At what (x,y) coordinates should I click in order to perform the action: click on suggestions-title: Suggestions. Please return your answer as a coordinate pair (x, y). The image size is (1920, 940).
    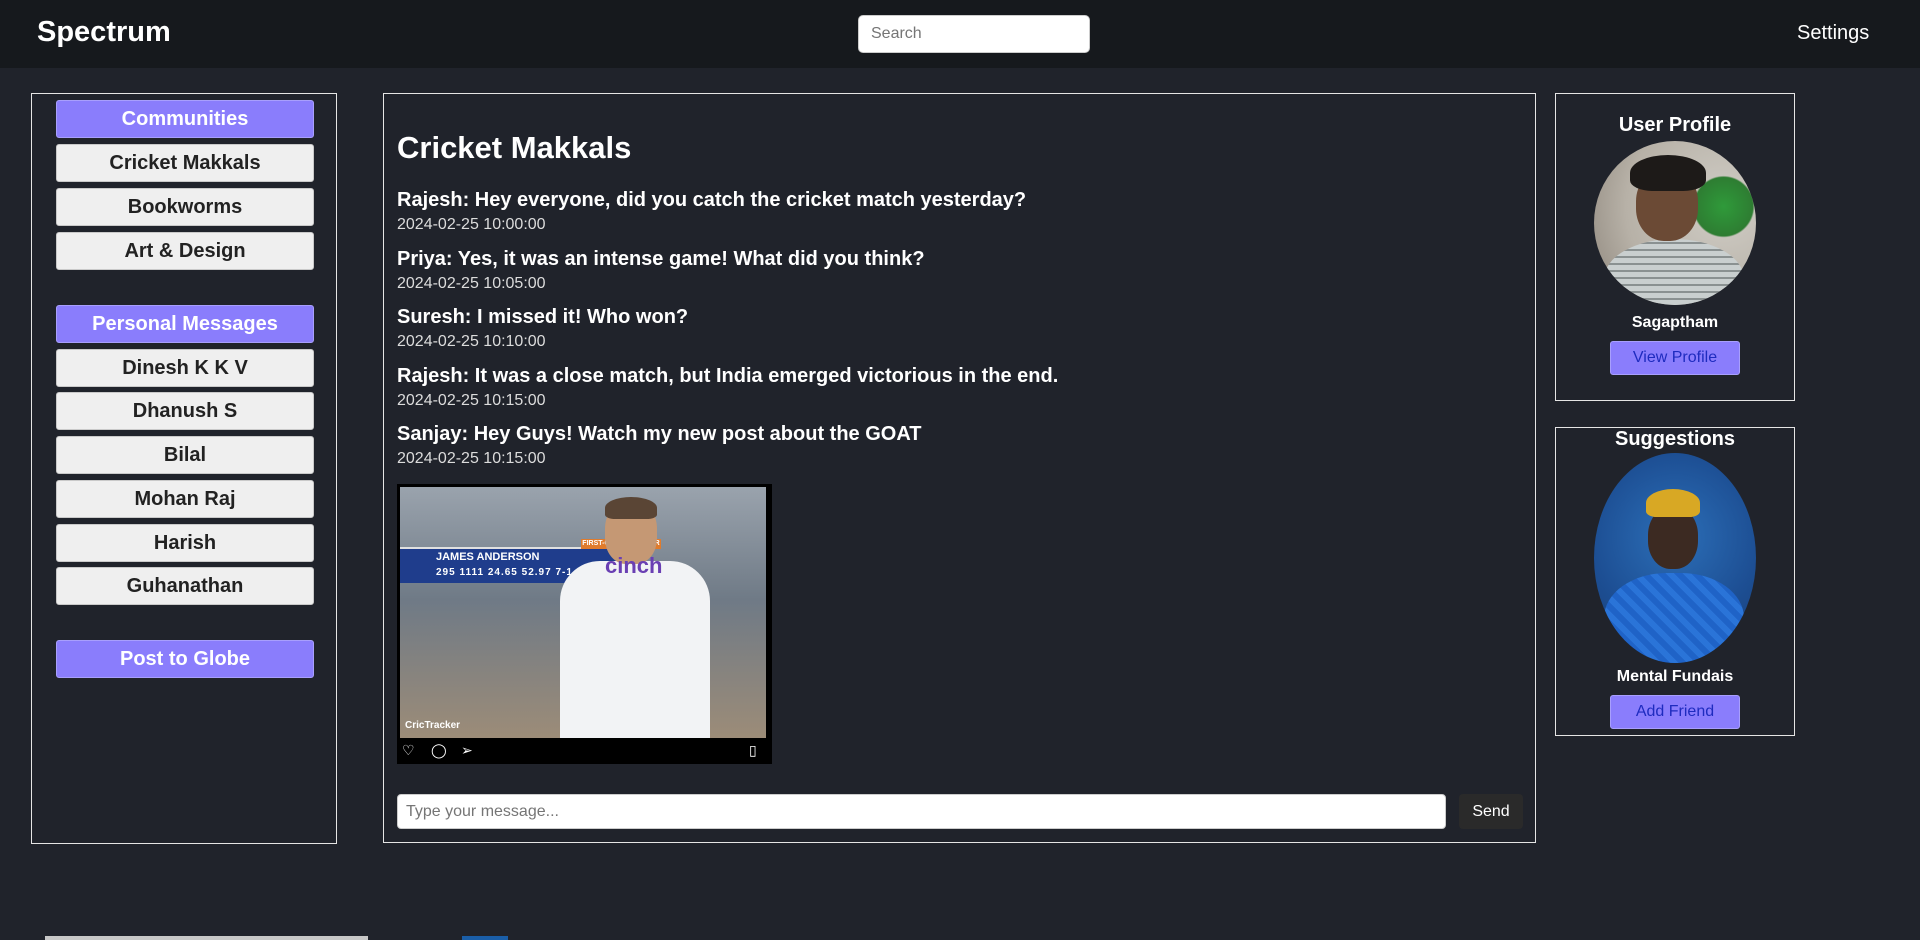
    Looking at the image, I should click on (1674, 439).